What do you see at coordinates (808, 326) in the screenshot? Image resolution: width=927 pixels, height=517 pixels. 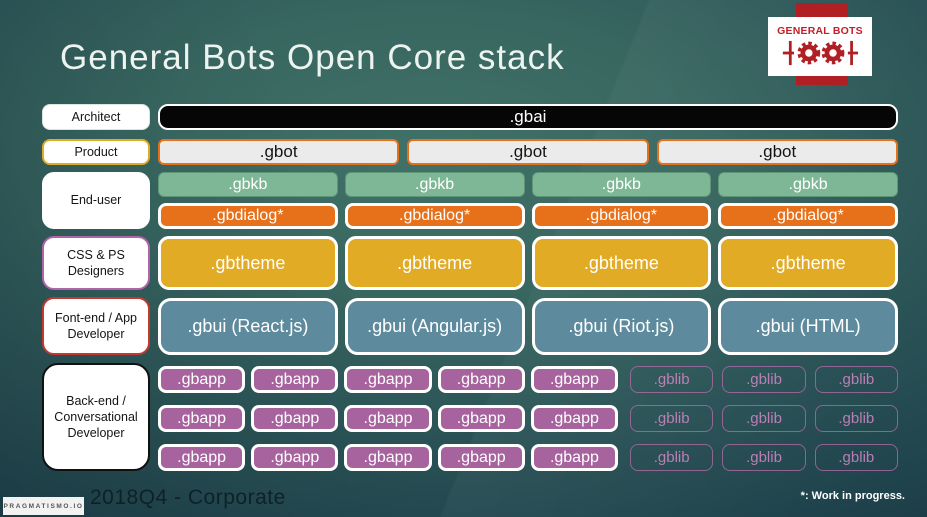 I see `gbui-html-box: .gbui (HTML)` at bounding box center [808, 326].